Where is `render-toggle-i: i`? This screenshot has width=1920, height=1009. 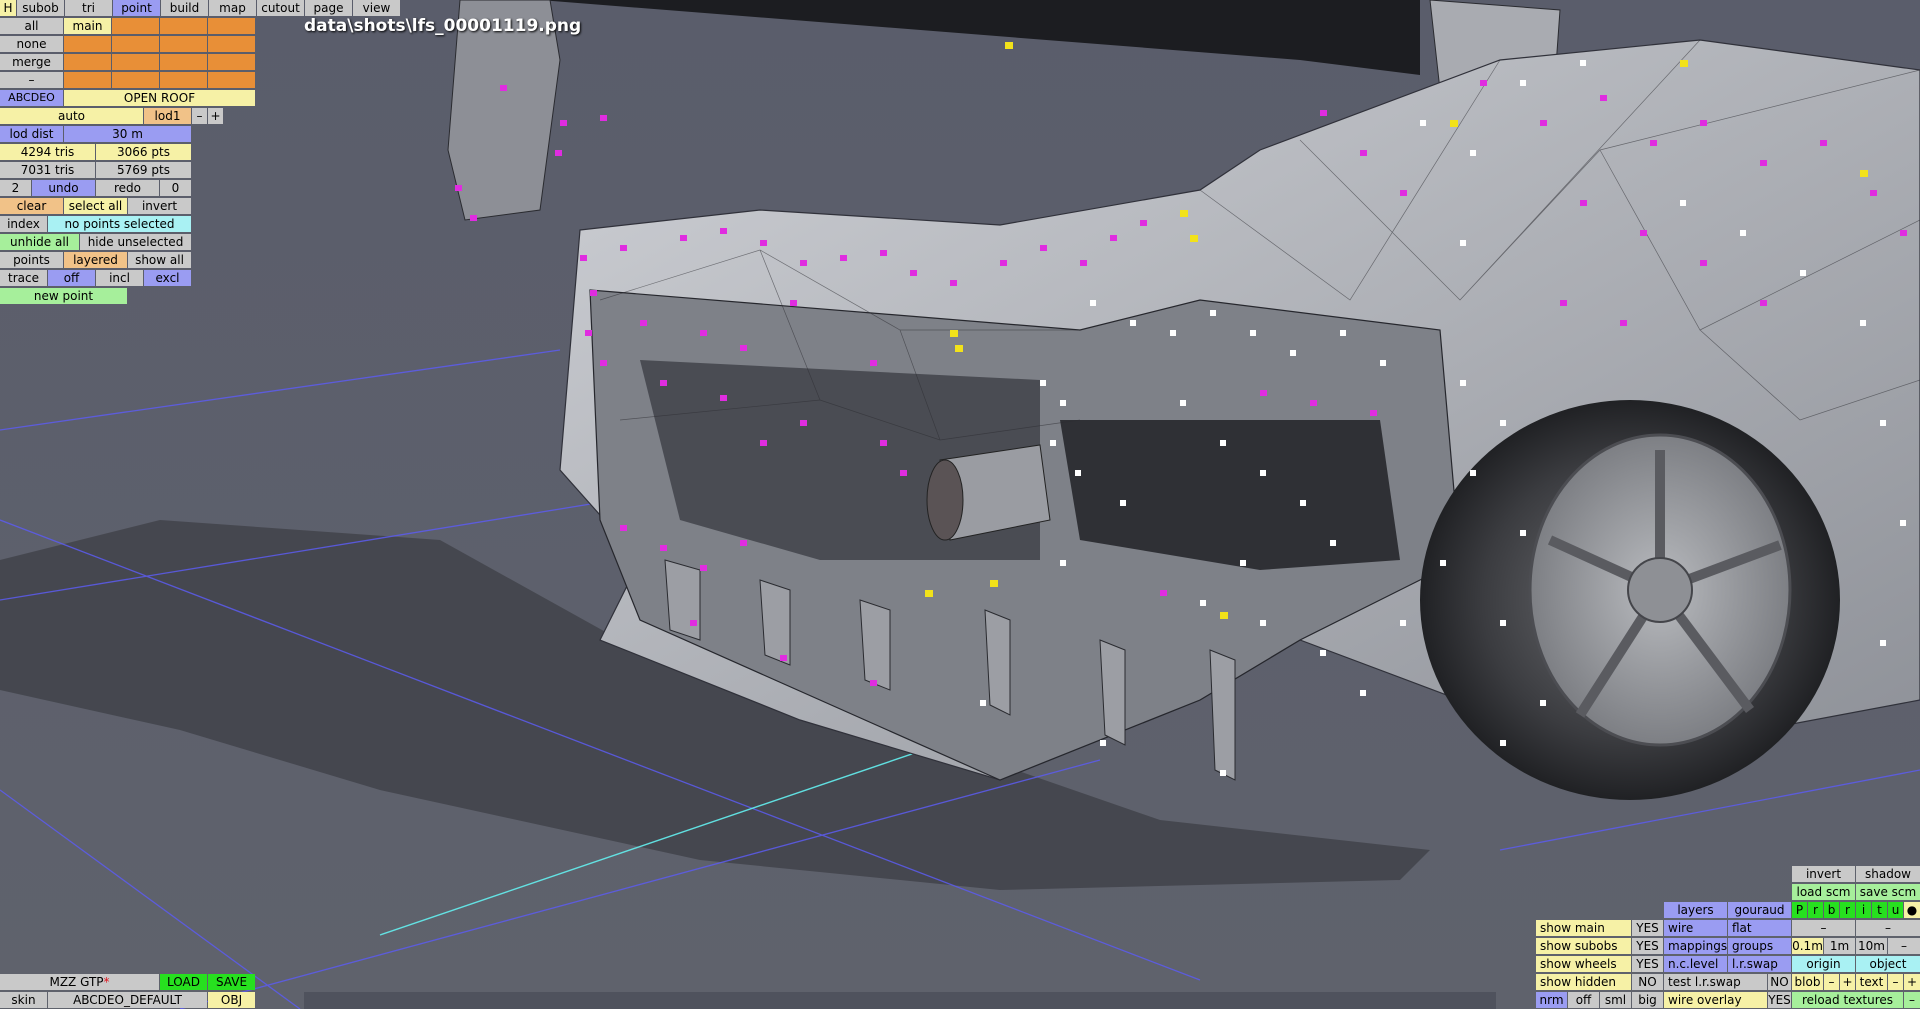
render-toggle-i: i is located at coordinates (1863, 910).